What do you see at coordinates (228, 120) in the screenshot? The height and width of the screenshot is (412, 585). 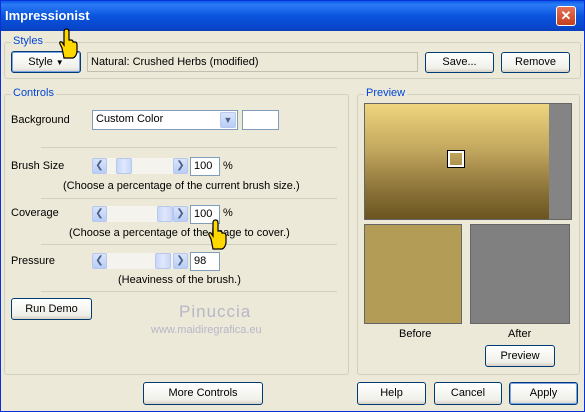 I see `chevron-down-icon: ▼` at bounding box center [228, 120].